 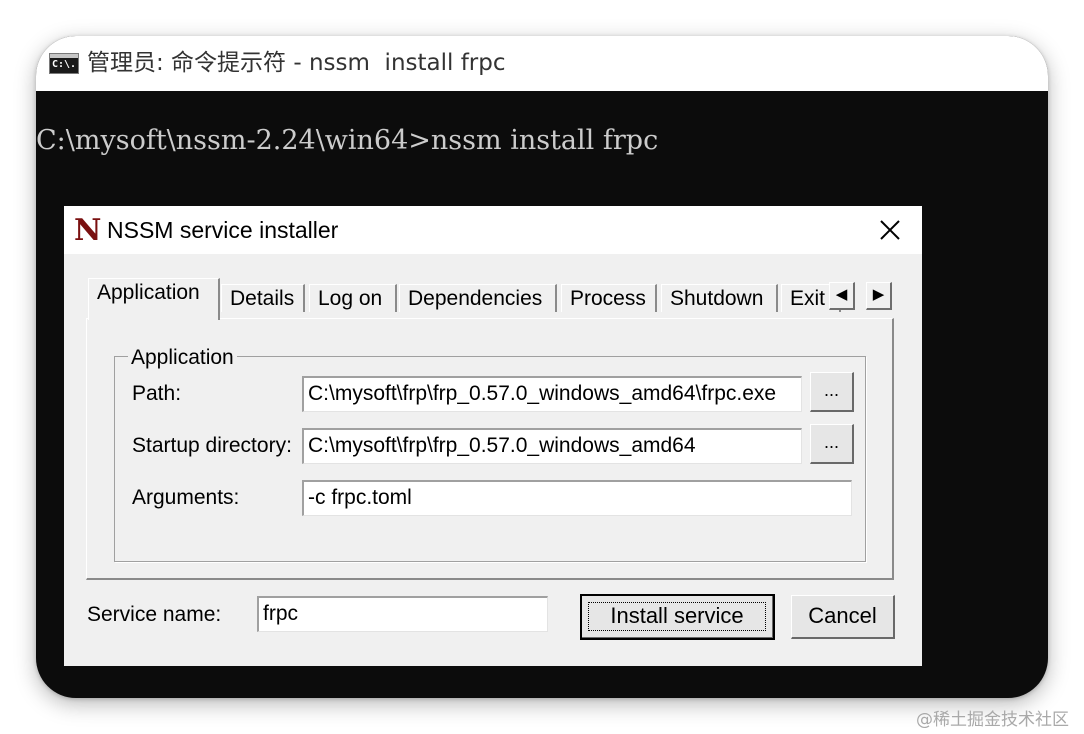 What do you see at coordinates (719, 298) in the screenshot?
I see `tab-shutdown: Shutdown` at bounding box center [719, 298].